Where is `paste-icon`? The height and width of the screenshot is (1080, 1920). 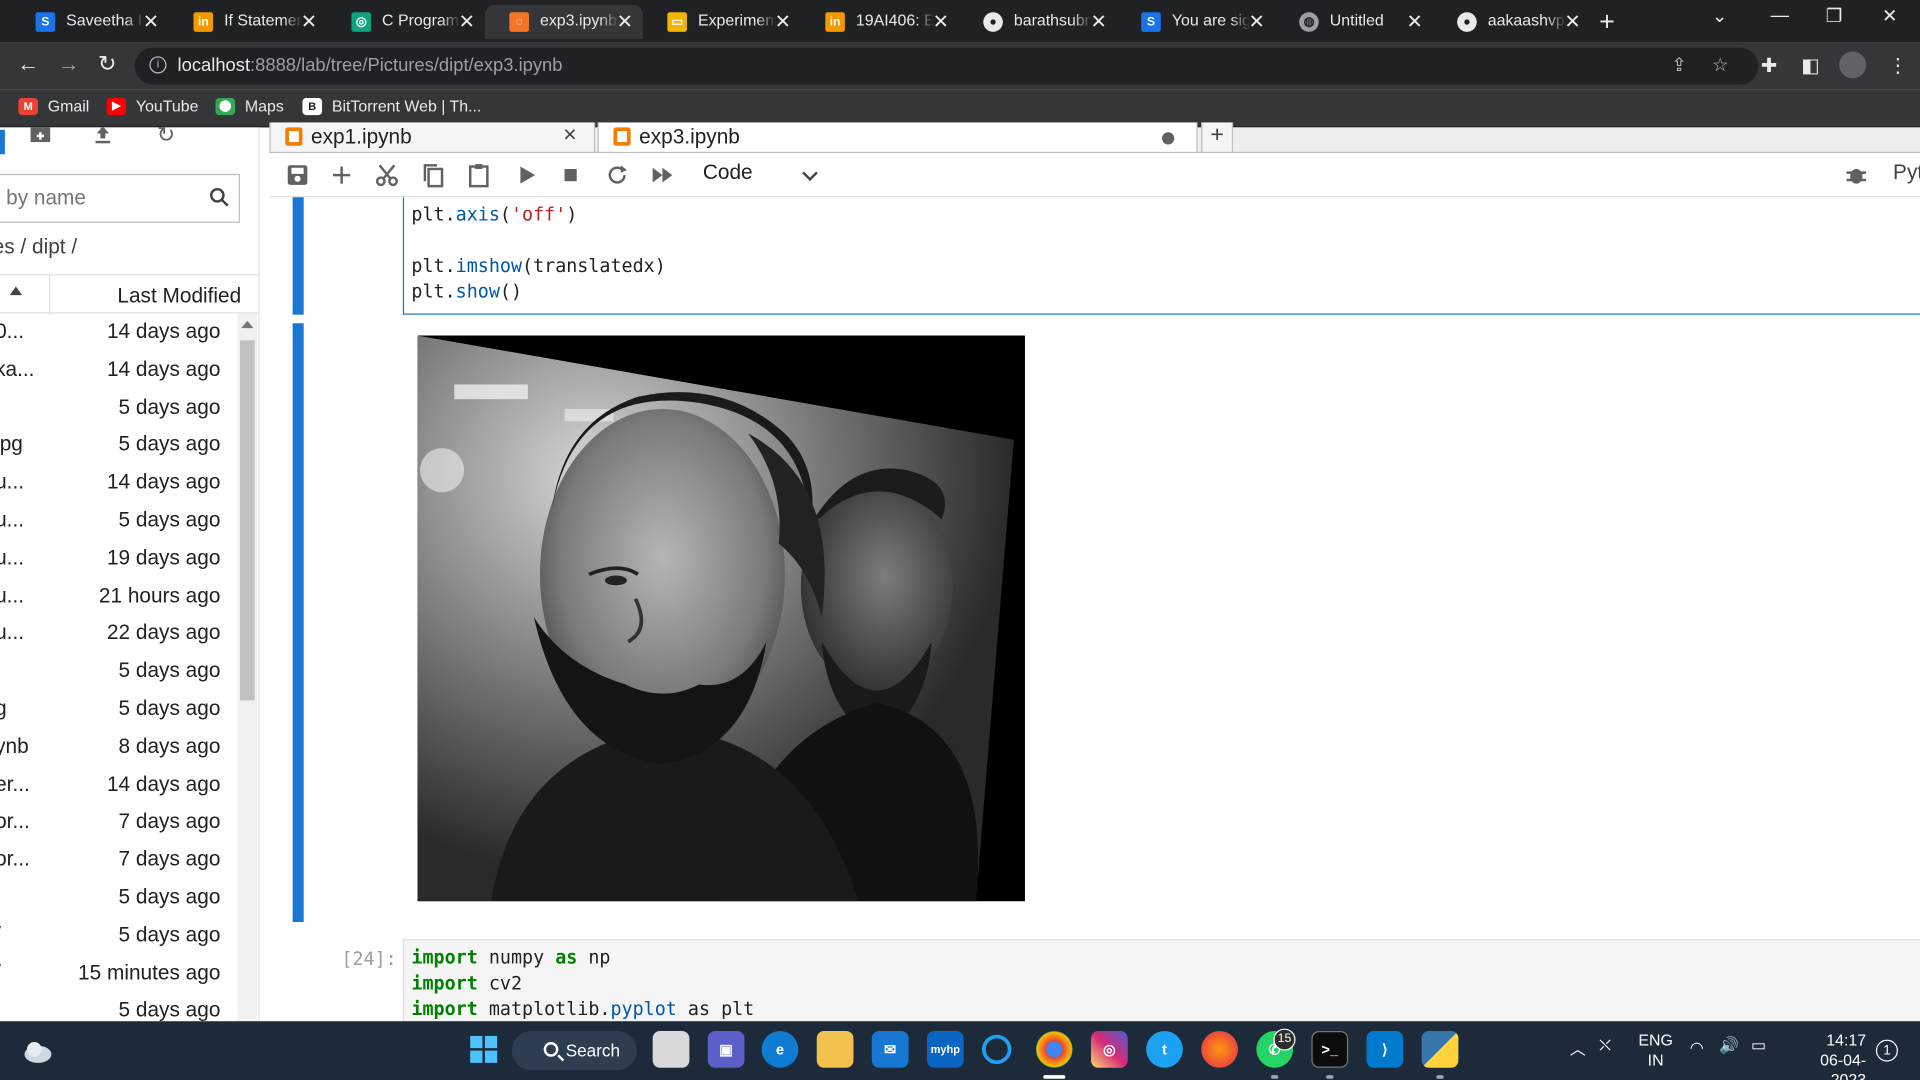 paste-icon is located at coordinates (478, 175).